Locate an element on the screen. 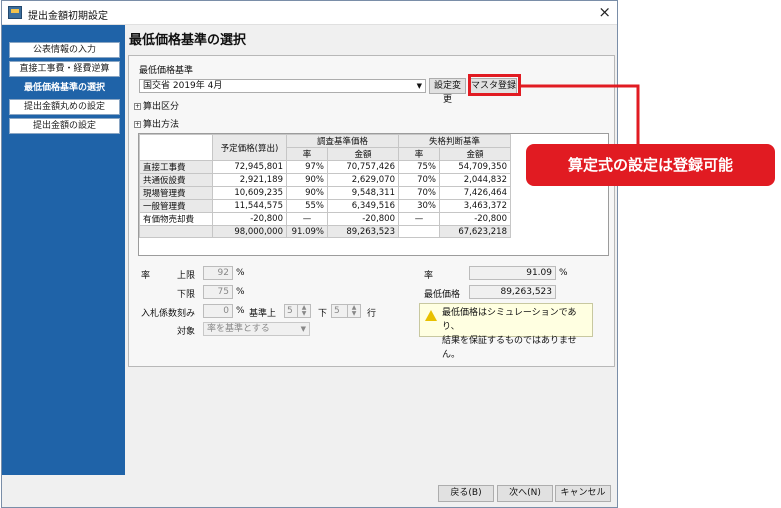  callout-connector is located at coordinates (580, 115).